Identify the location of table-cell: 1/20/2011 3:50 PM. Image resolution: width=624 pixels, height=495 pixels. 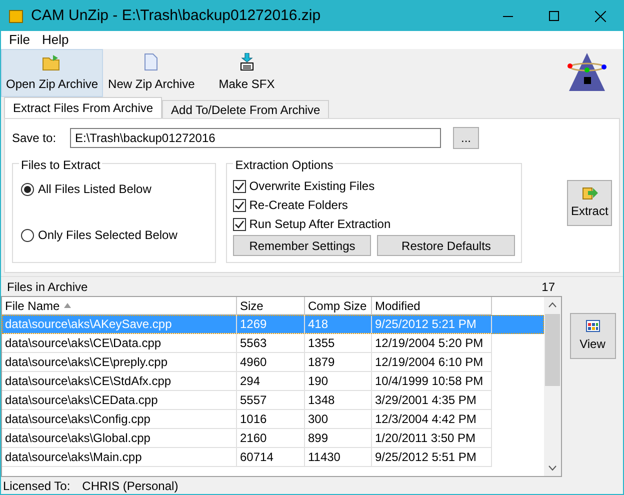
(432, 438).